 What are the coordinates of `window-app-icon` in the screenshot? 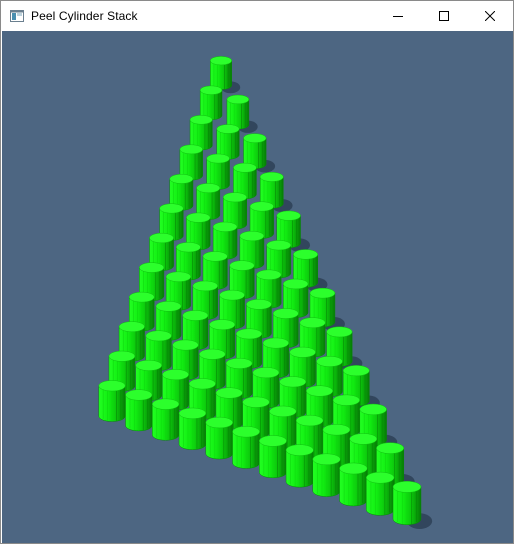 It's located at (17, 16).